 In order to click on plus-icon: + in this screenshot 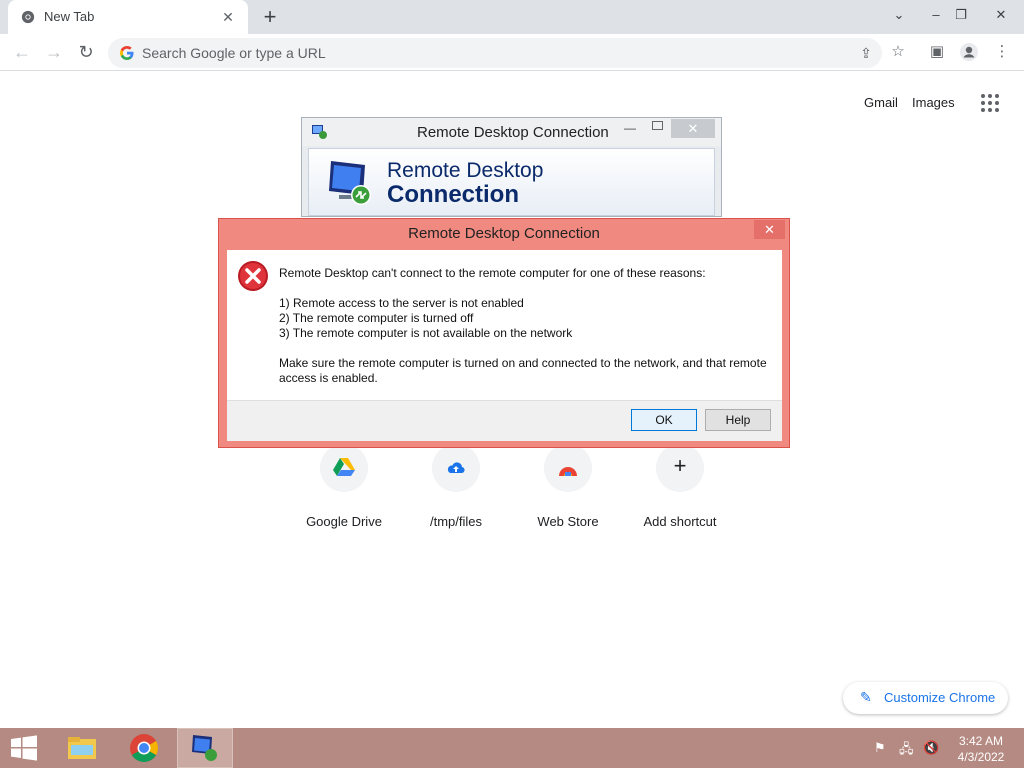, I will do `click(680, 468)`.